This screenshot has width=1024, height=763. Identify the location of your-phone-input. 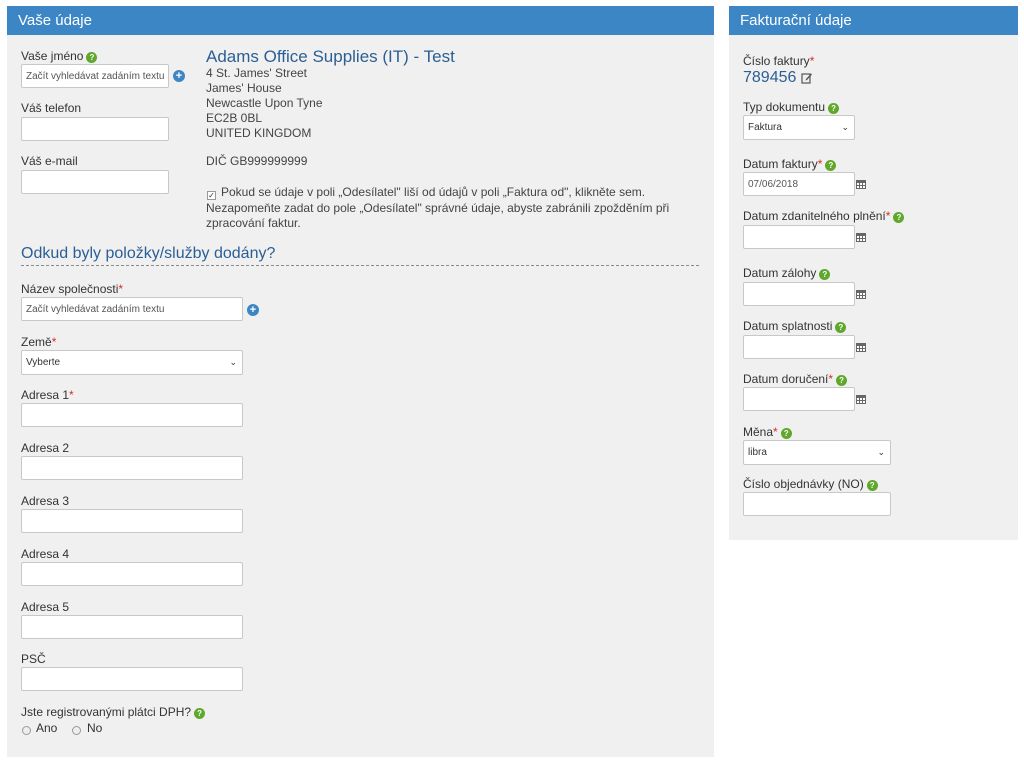
(95, 129).